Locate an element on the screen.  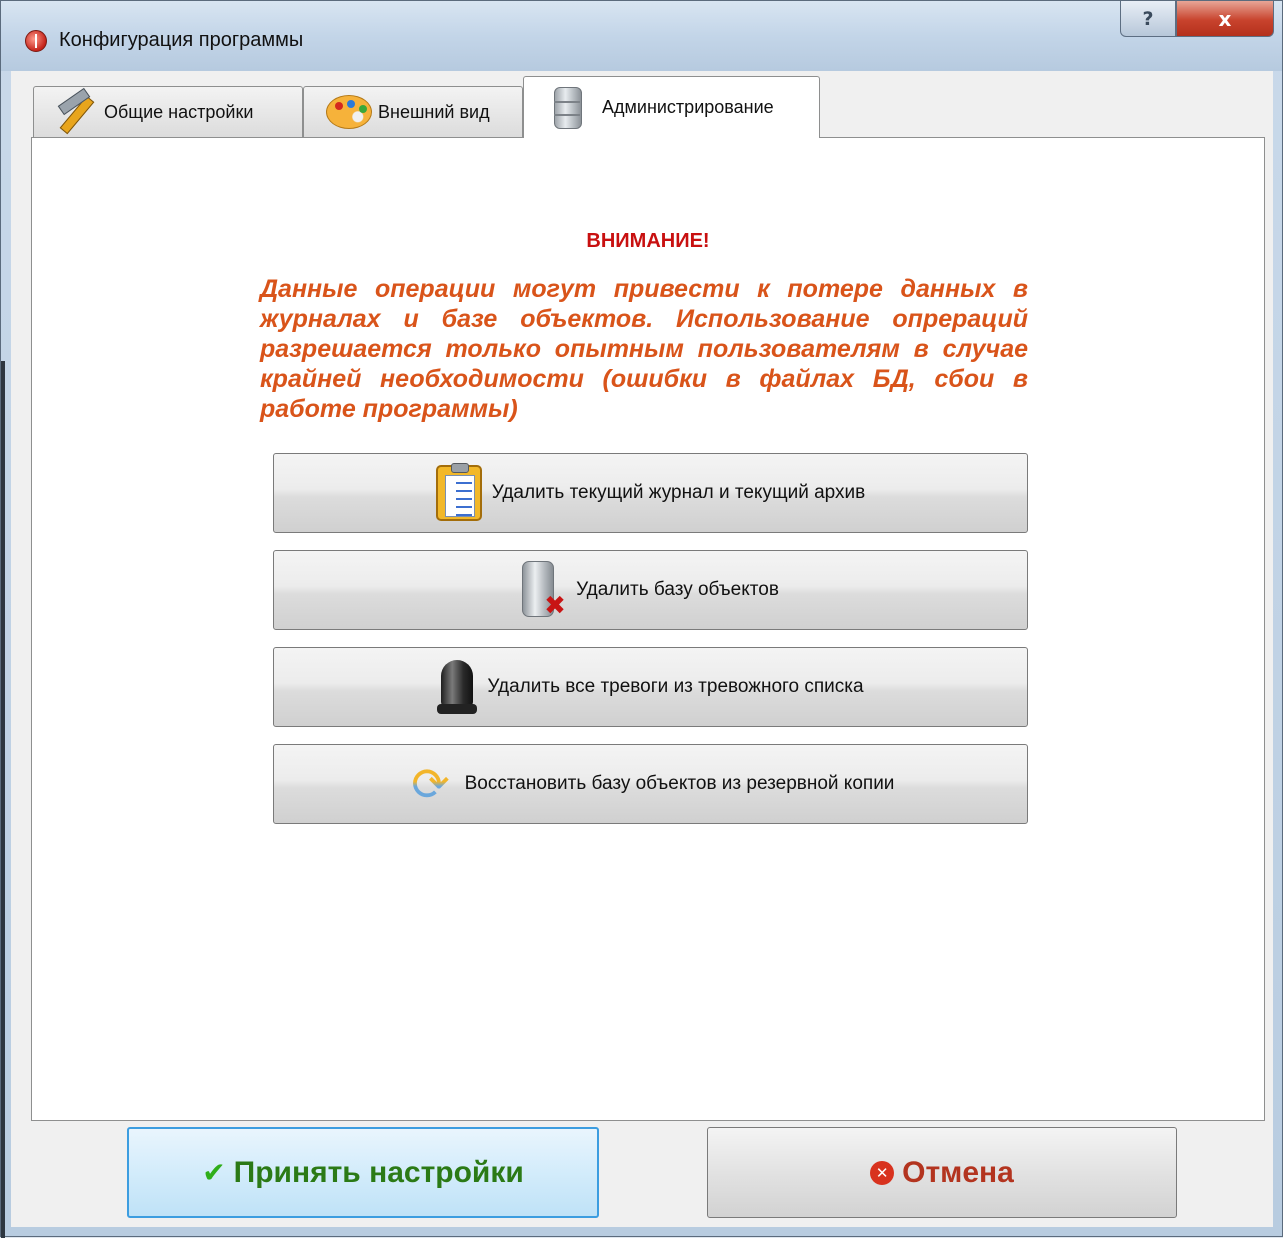
tab-administration: Администрирование is located at coordinates (671, 107).